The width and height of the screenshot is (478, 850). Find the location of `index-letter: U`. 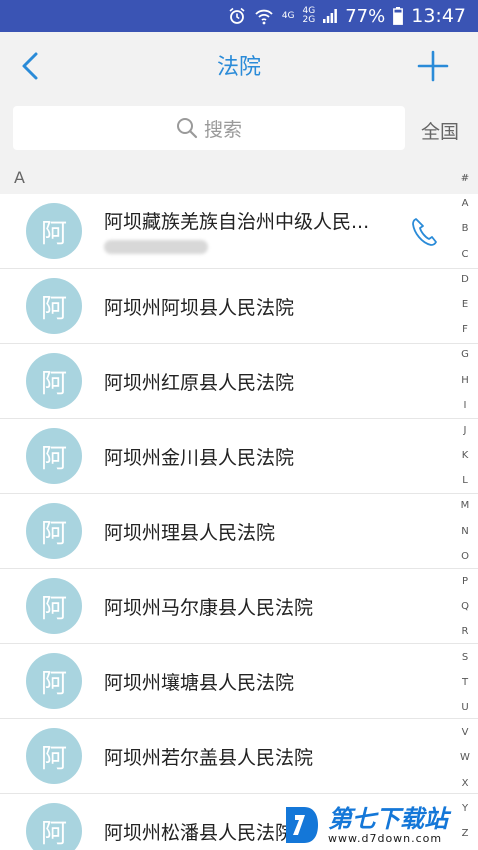

index-letter: U is located at coordinates (464, 707).